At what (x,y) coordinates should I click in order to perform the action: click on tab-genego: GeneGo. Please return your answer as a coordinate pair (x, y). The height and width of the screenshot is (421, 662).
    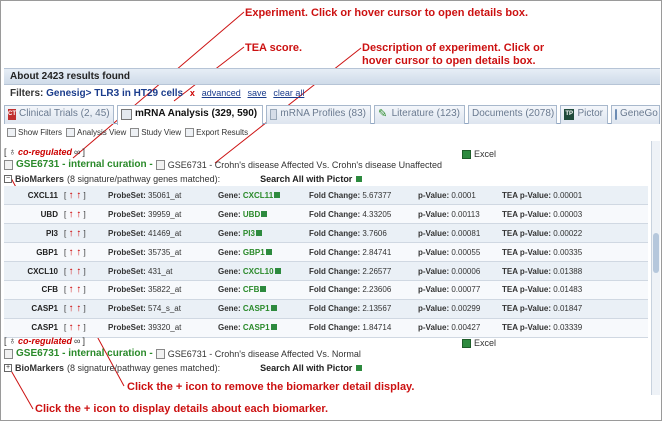
    Looking at the image, I should click on (635, 114).